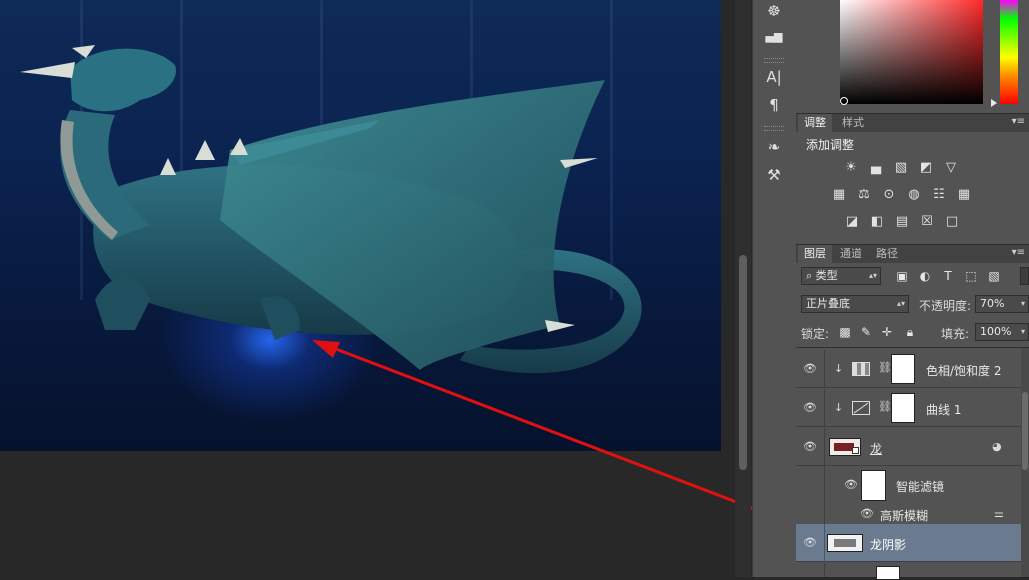 This screenshot has height=580, width=1029. I want to click on filter-name: 高斯模糊, so click(904, 515).